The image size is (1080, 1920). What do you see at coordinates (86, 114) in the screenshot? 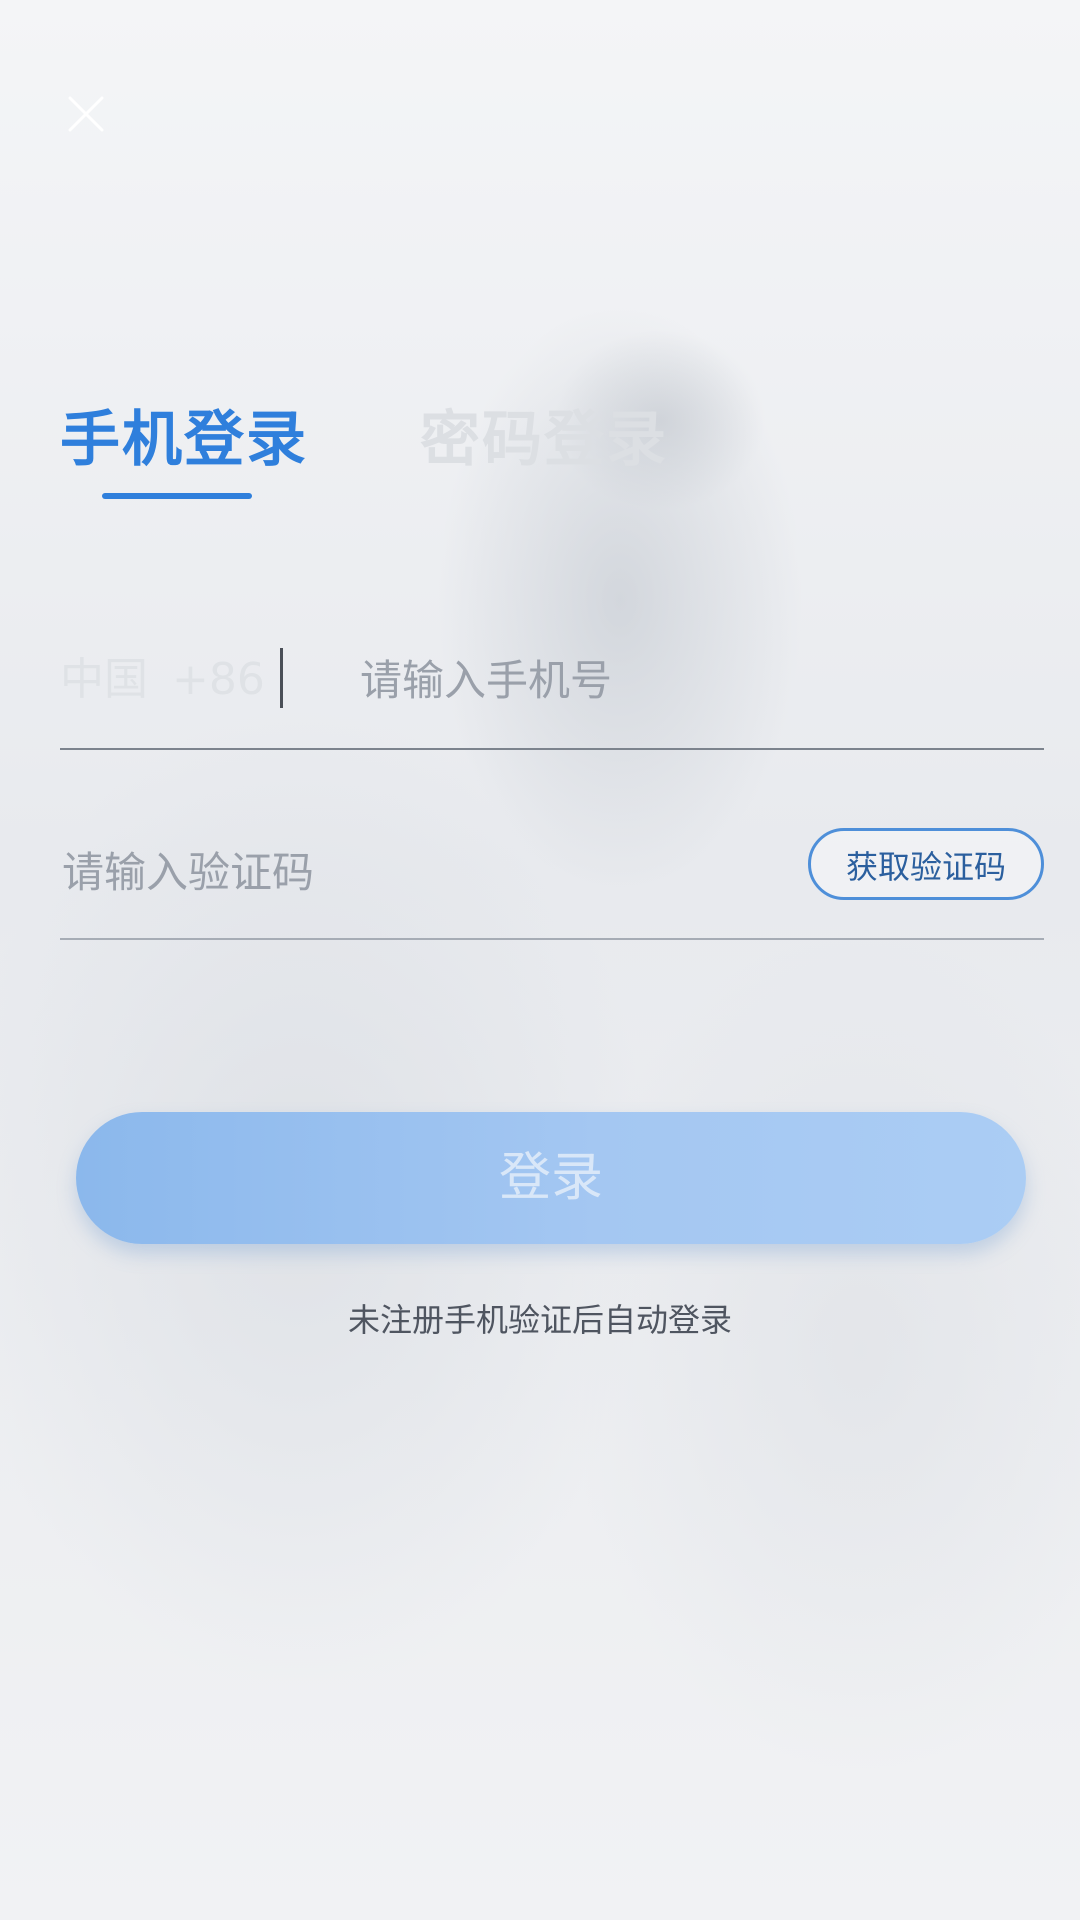
I see `close-icon` at bounding box center [86, 114].